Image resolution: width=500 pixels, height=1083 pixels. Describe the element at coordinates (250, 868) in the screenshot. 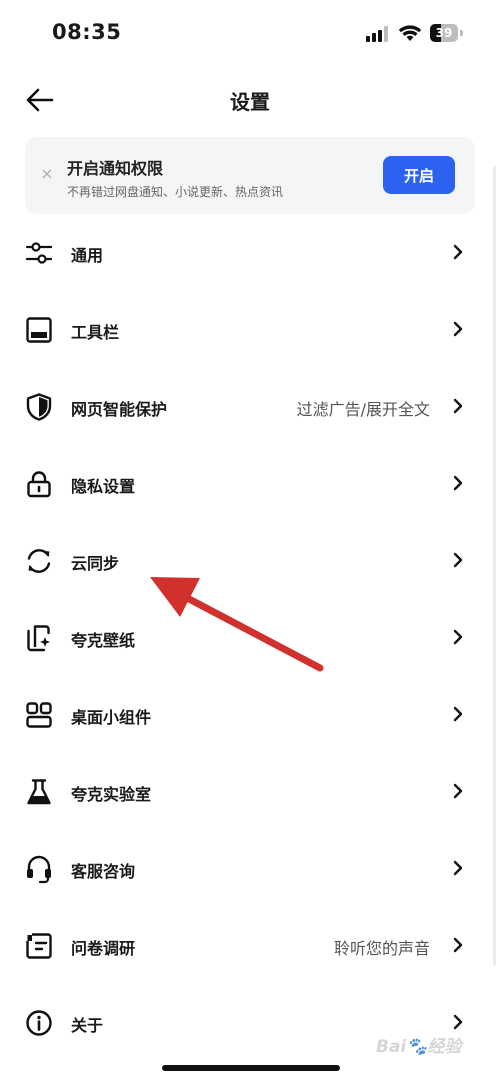

I see `menu-item-customer-service: 客服咨询` at that location.